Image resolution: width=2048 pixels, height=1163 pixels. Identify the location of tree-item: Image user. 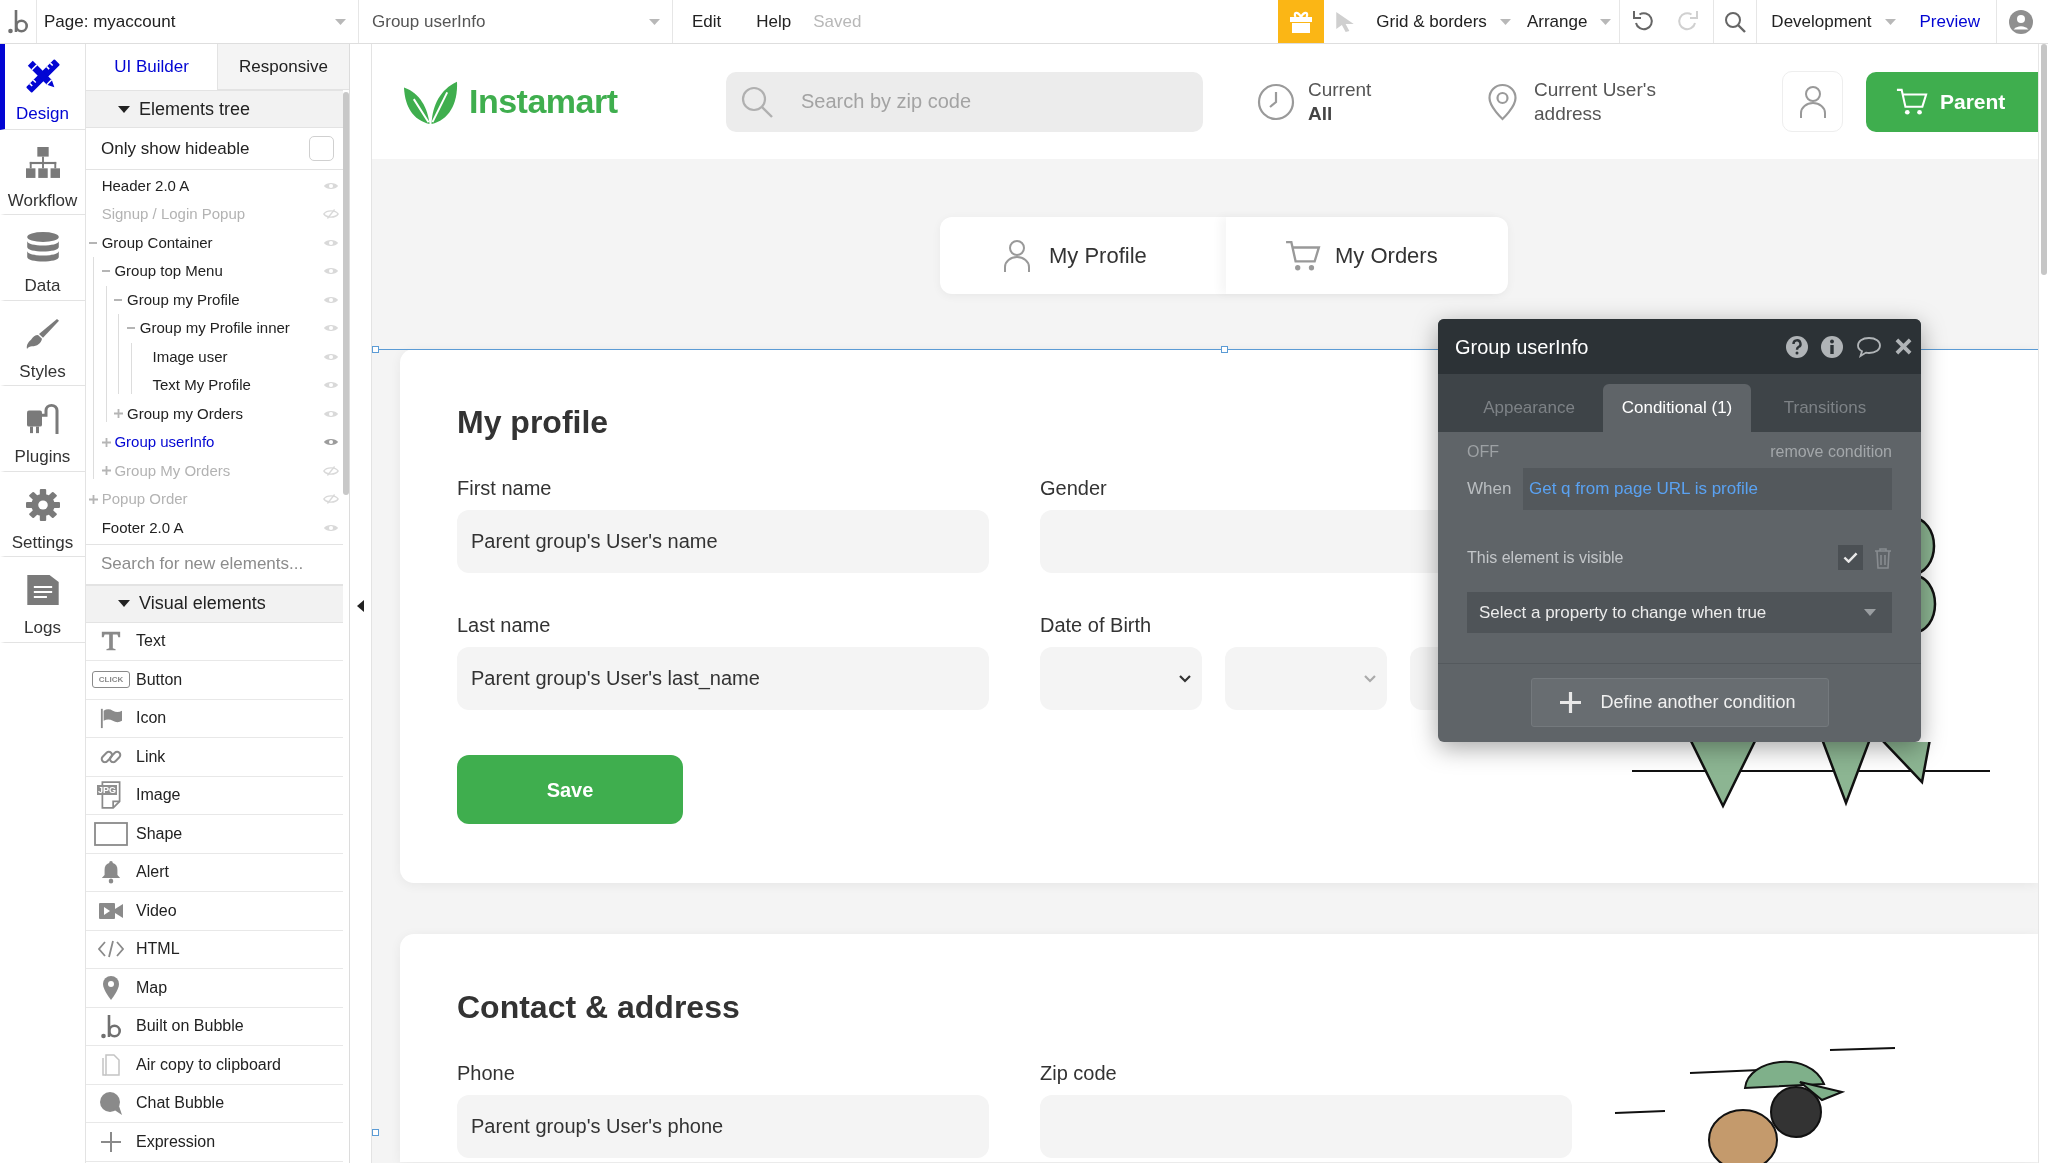
(190, 356).